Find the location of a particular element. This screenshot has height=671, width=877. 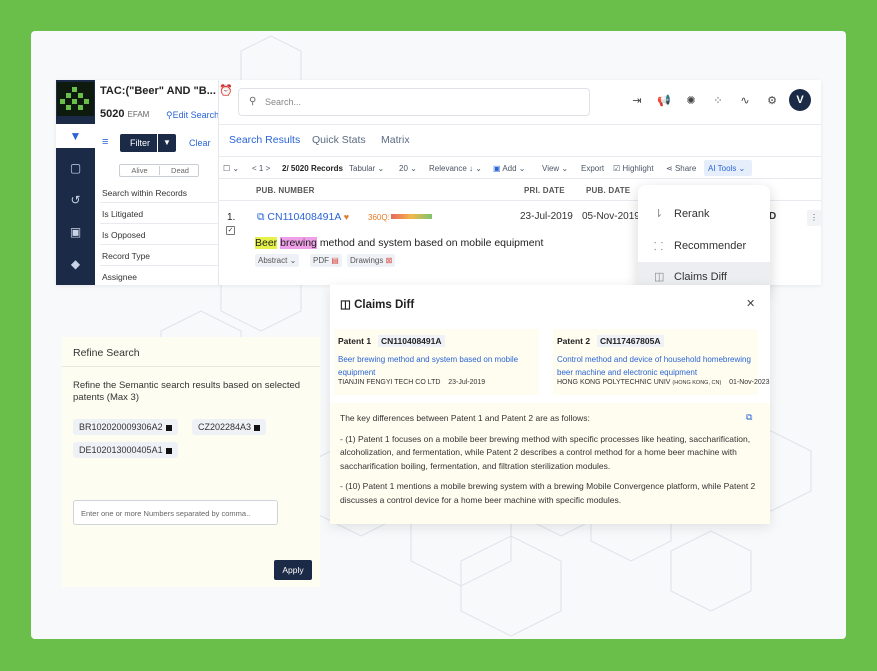

filter-icon: ▼ is located at coordinates (75, 136).